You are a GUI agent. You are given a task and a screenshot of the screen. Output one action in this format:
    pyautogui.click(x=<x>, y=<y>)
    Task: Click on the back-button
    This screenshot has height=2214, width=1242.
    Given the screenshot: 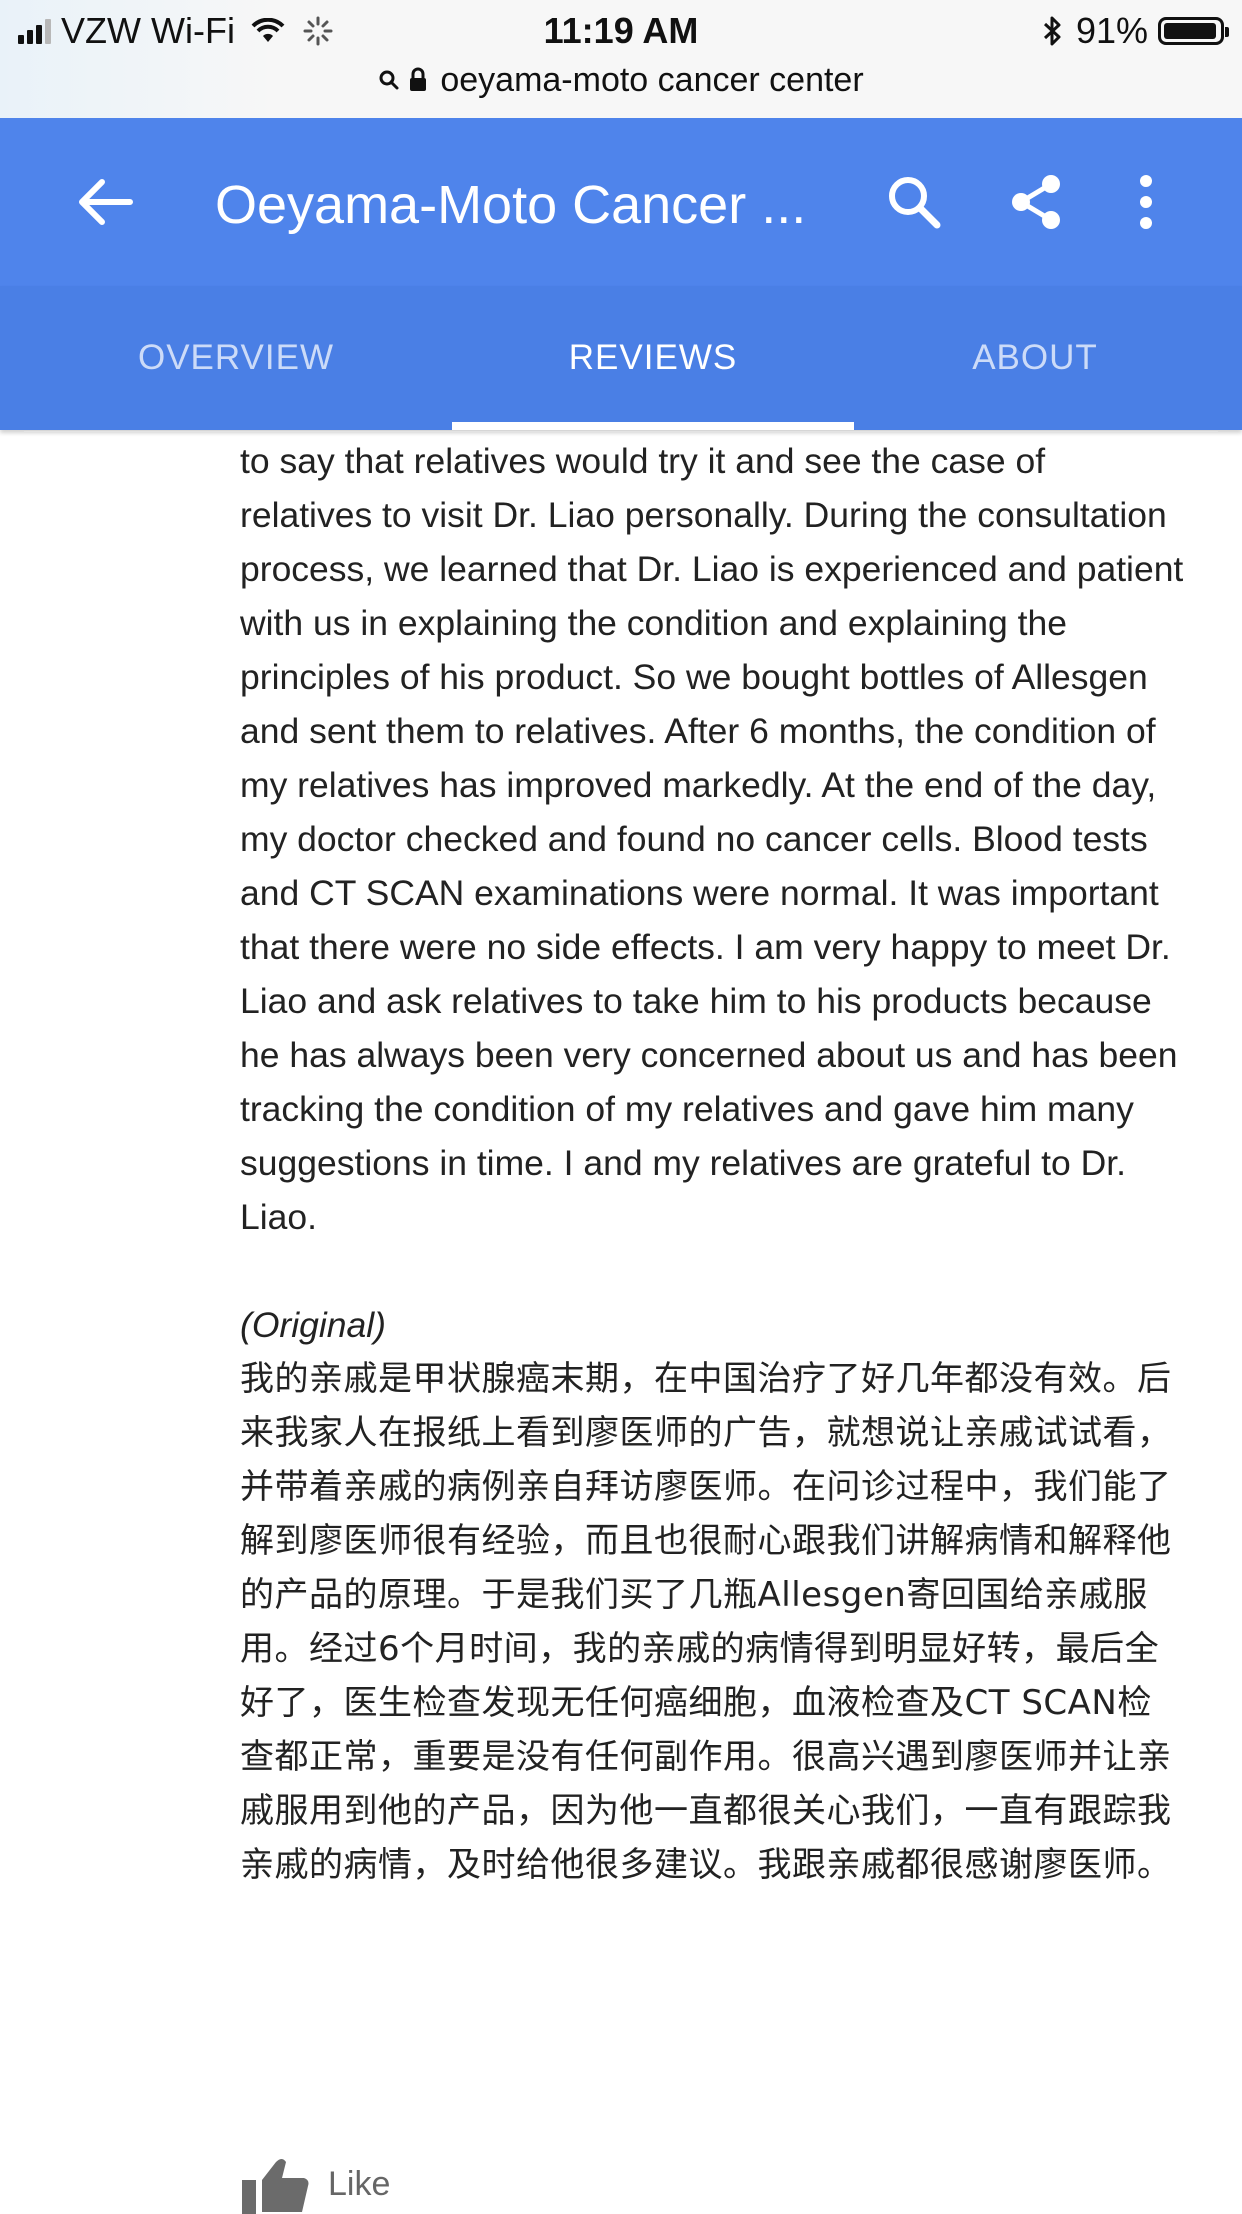 What is the action you would take?
    pyautogui.click(x=106, y=202)
    